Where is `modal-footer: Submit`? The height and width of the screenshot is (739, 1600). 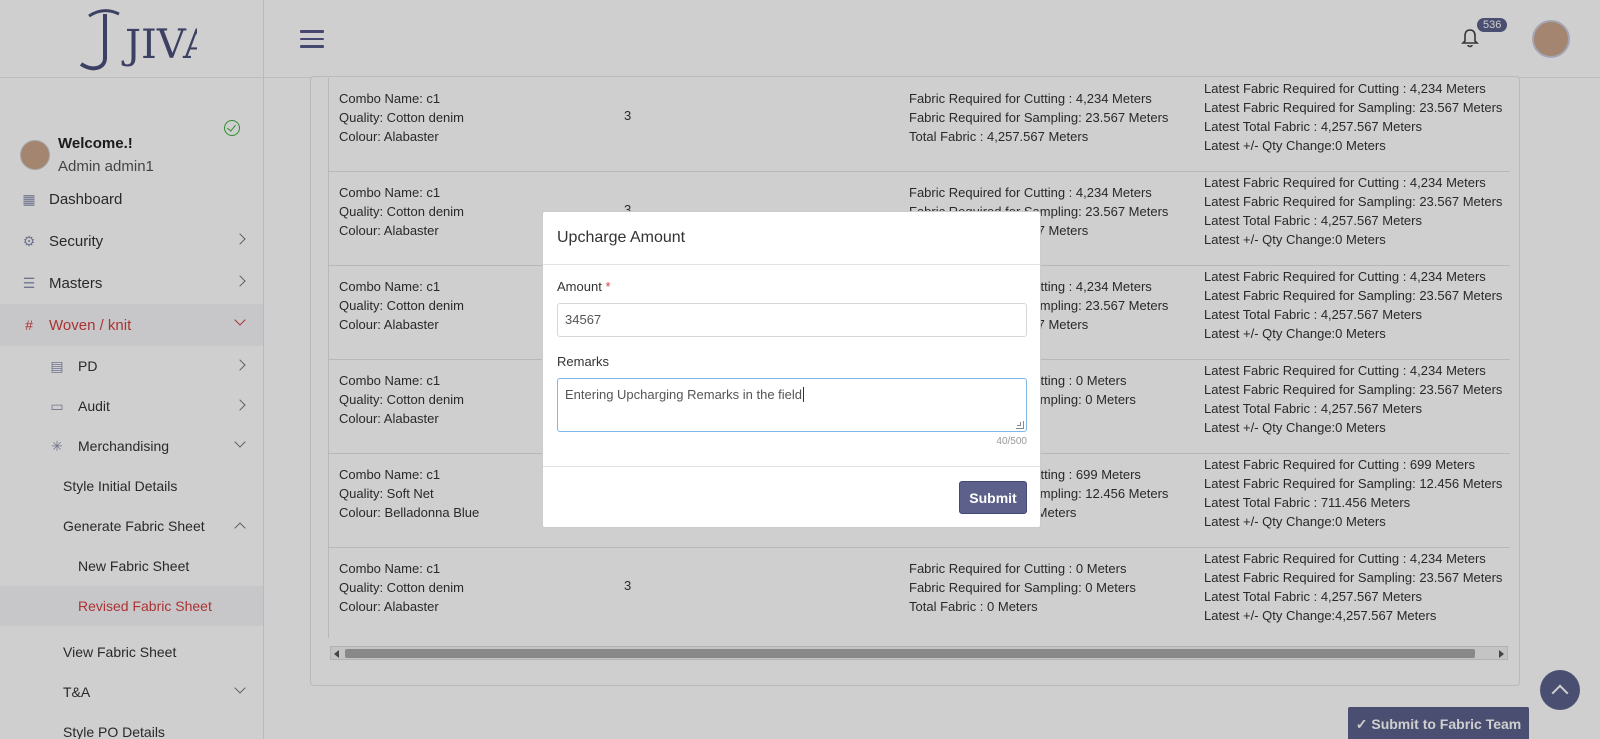
modal-footer: Submit is located at coordinates (791, 497).